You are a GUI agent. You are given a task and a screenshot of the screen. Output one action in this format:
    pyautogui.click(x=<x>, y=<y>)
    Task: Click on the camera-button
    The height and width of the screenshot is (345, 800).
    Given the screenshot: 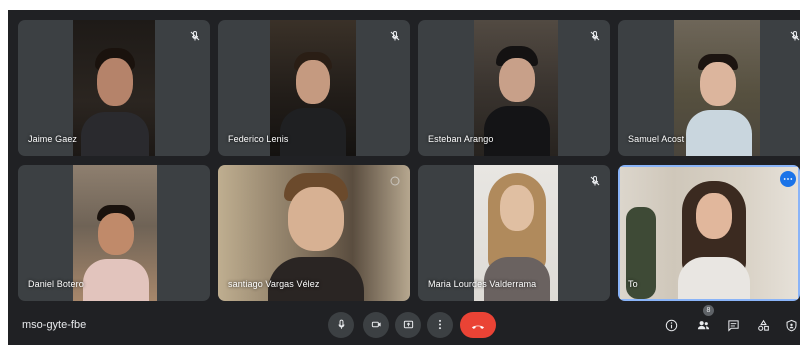 What is the action you would take?
    pyautogui.click(x=376, y=325)
    